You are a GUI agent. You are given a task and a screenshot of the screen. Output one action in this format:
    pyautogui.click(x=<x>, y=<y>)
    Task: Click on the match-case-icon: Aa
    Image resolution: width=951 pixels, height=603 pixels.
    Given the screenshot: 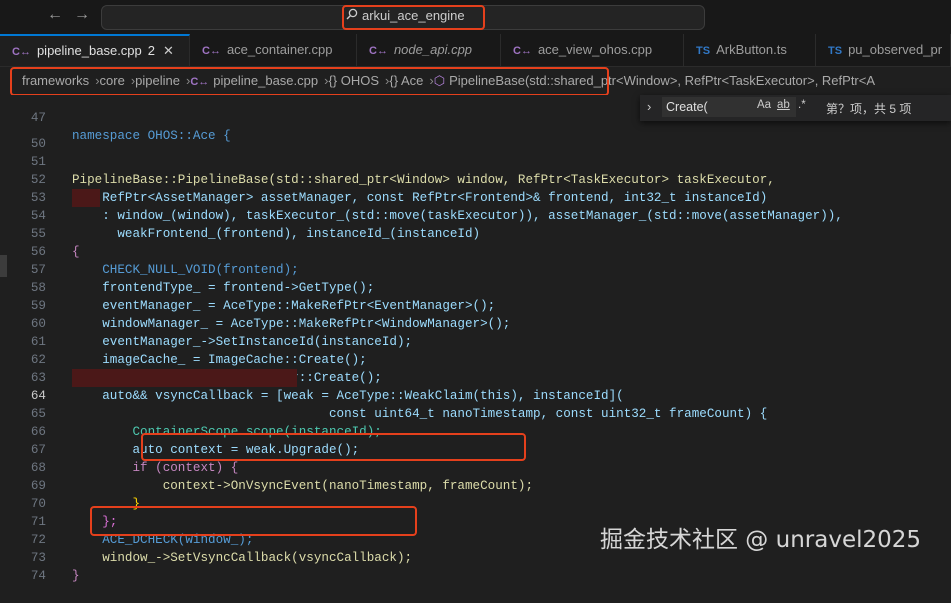 What is the action you would take?
    pyautogui.click(x=764, y=105)
    